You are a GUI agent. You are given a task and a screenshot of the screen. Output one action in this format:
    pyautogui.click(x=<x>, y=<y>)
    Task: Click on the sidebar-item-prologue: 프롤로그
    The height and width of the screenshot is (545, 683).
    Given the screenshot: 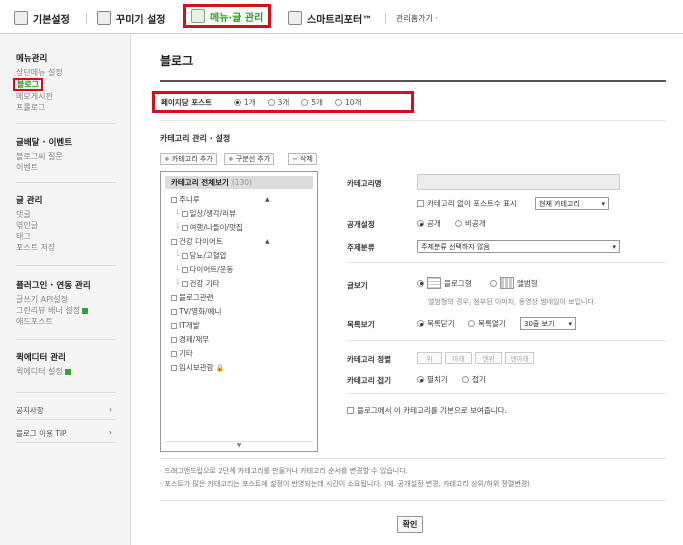 What is the action you would take?
    pyautogui.click(x=39, y=107)
    